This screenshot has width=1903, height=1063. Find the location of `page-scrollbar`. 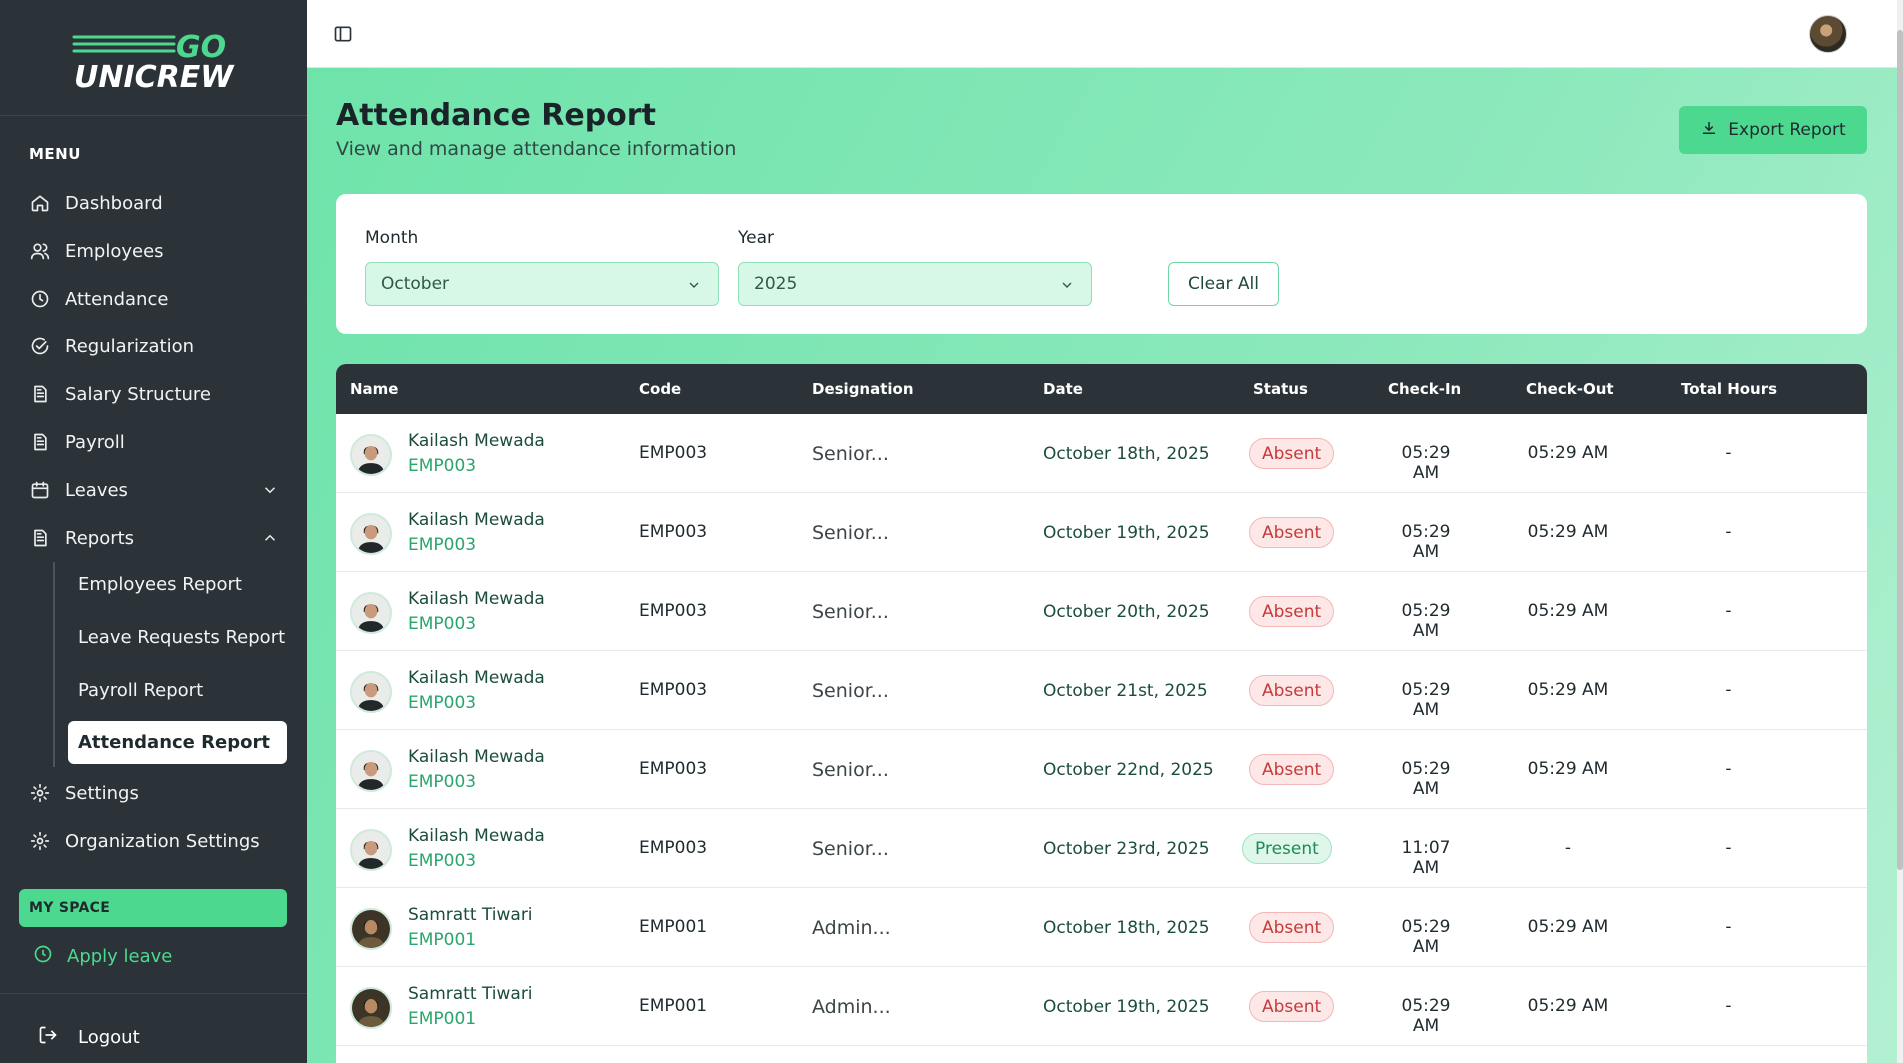

page-scrollbar is located at coordinates (1900, 531).